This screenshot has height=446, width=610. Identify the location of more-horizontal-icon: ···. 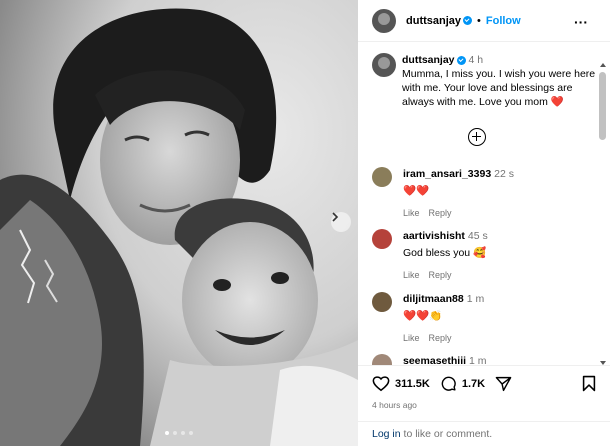
(581, 22).